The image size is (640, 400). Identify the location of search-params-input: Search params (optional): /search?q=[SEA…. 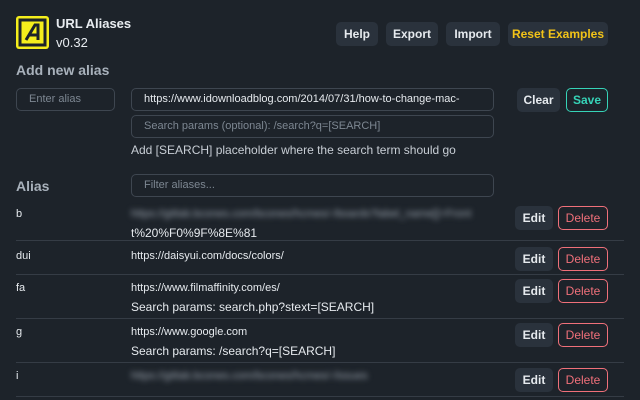
(312, 126).